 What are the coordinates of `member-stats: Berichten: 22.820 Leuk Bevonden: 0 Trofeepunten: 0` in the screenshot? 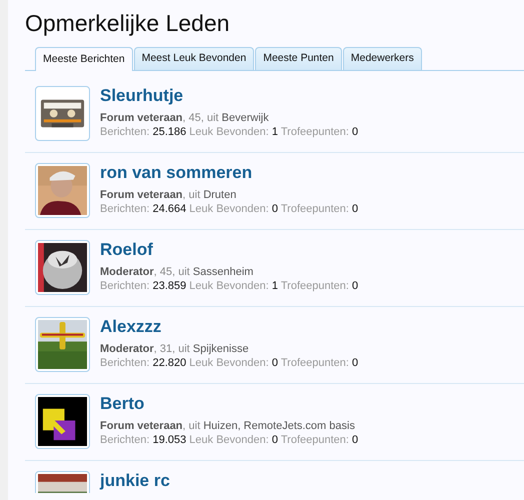 It's located at (229, 363).